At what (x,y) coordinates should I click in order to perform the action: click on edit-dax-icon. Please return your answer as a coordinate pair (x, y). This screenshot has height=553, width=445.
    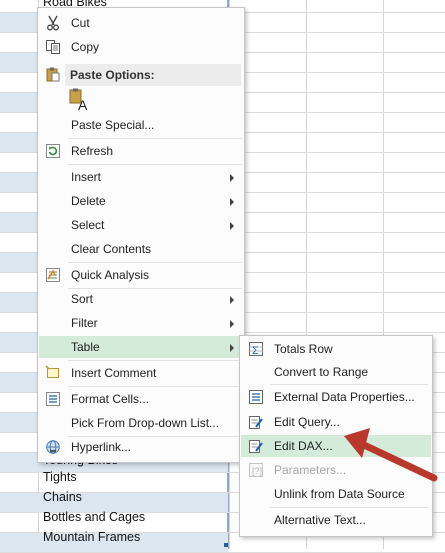
    Looking at the image, I should click on (256, 446).